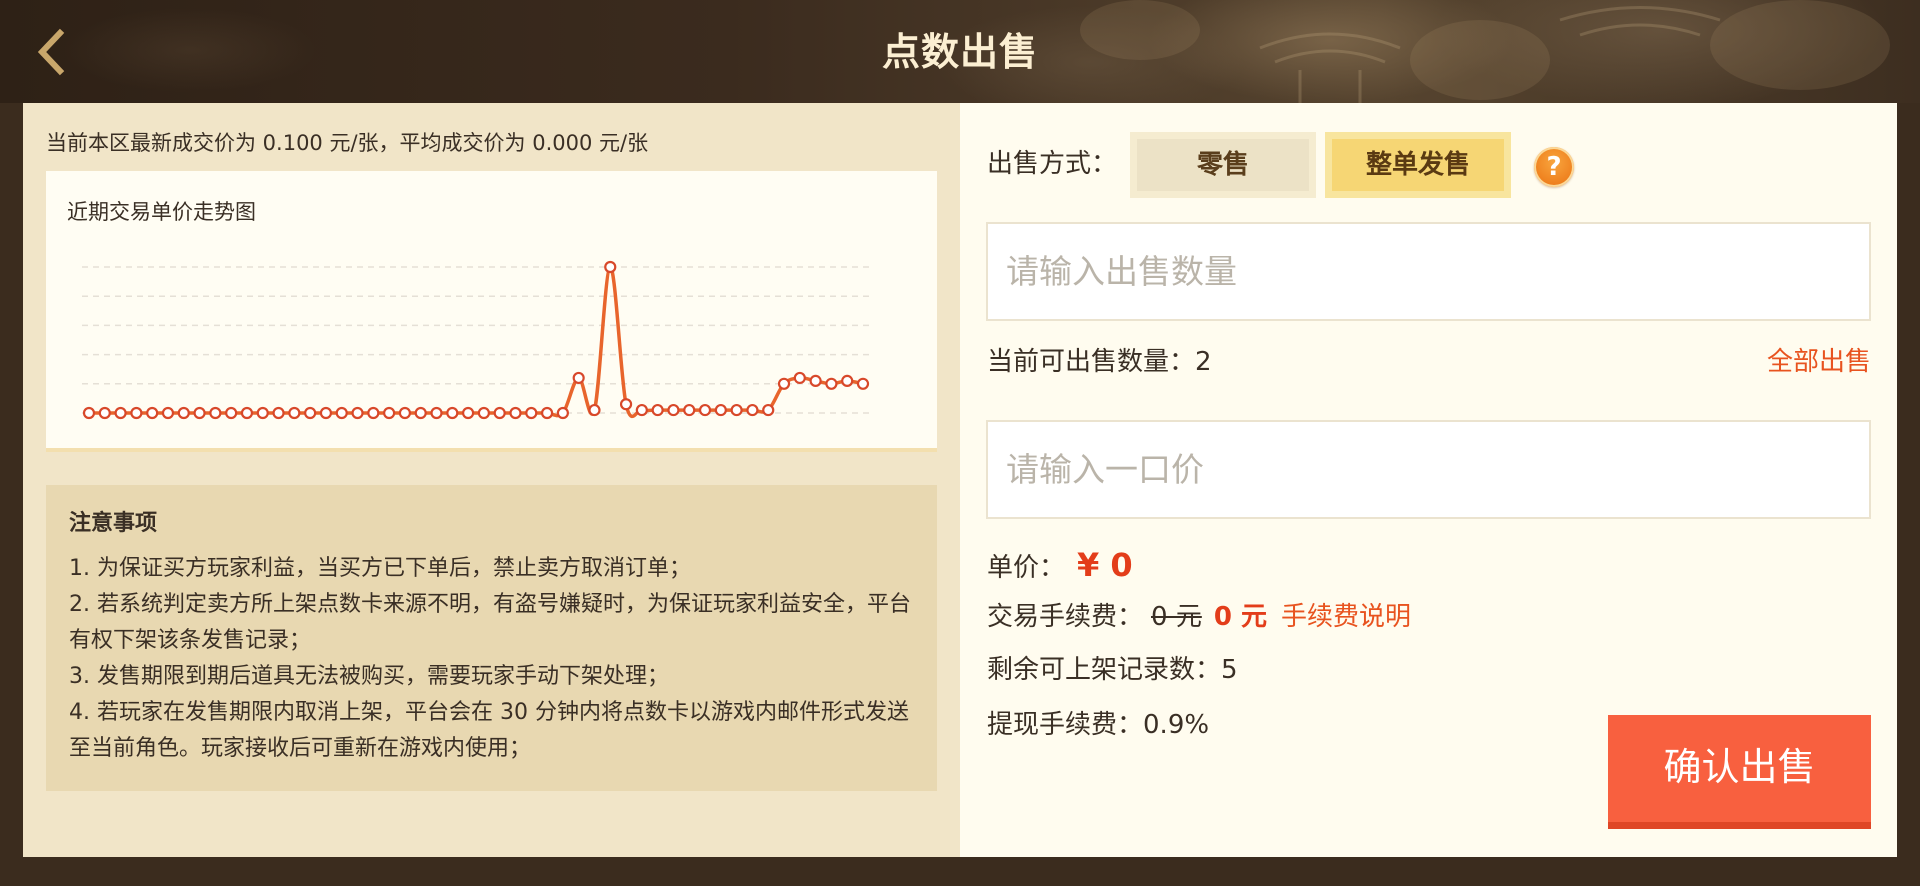 The height and width of the screenshot is (886, 1920). What do you see at coordinates (1176, 725) in the screenshot?
I see `withdraw-fee-value: 0.9%` at bounding box center [1176, 725].